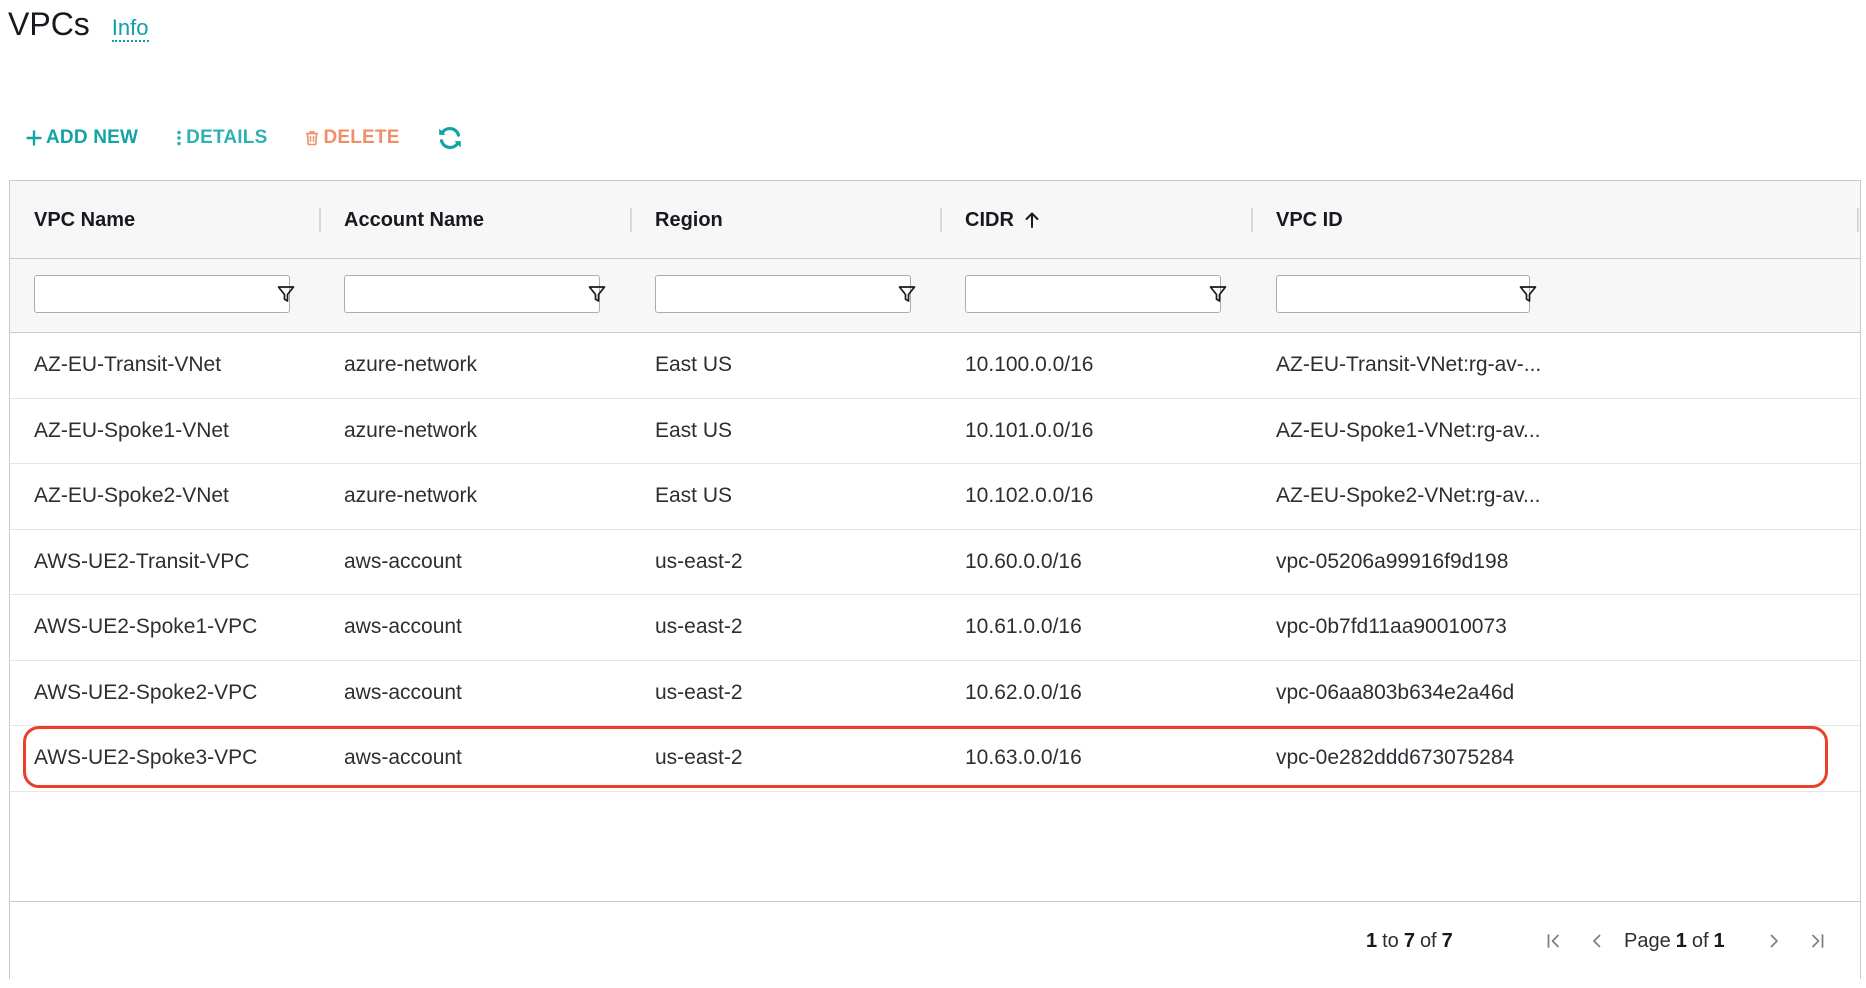 The height and width of the screenshot is (988, 1866). I want to click on vertical-dots-icon, so click(179, 138).